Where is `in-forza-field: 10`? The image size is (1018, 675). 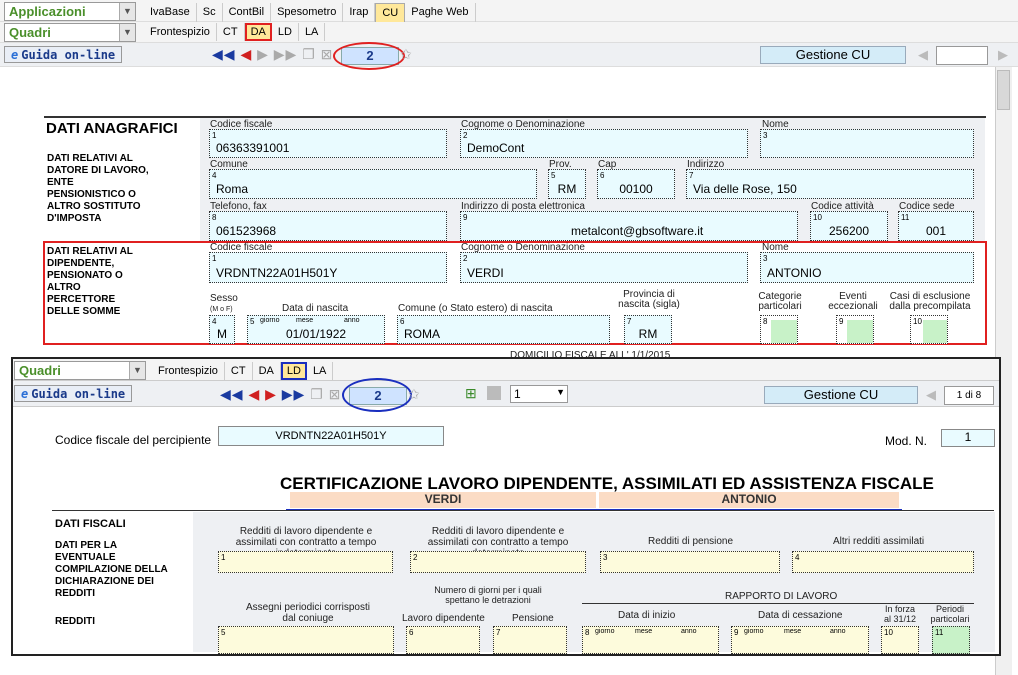
in-forza-field: 10 is located at coordinates (900, 640).